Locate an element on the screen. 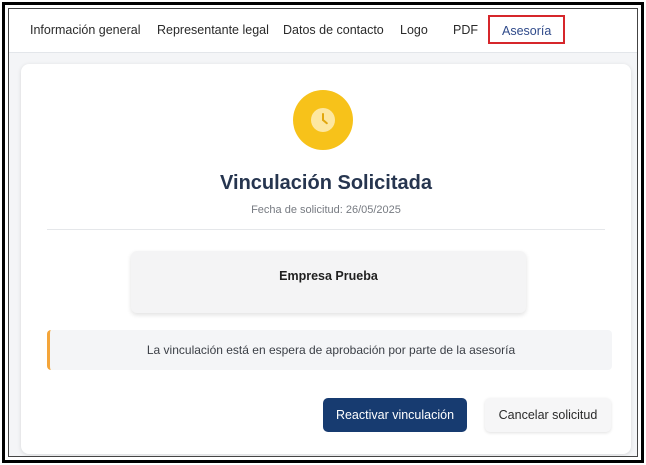 This screenshot has width=646, height=465. clock-hand is located at coordinates (325, 121).